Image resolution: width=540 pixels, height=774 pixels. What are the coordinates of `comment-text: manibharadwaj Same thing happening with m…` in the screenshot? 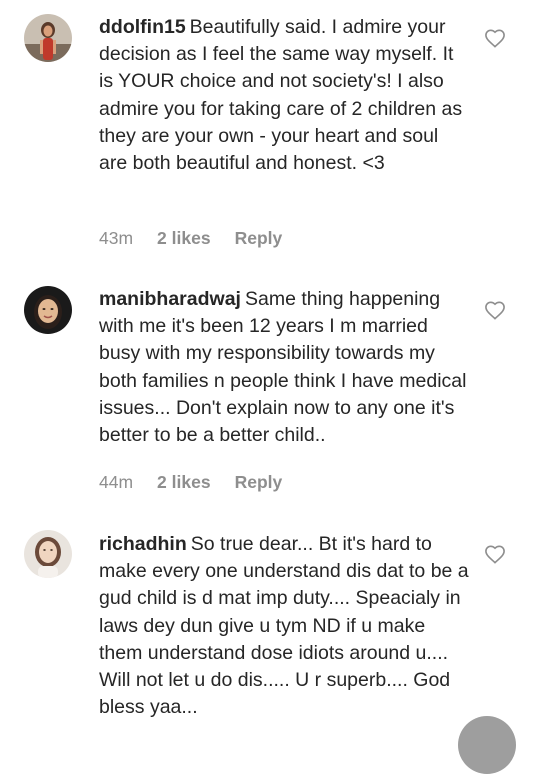 It's located at (284, 367).